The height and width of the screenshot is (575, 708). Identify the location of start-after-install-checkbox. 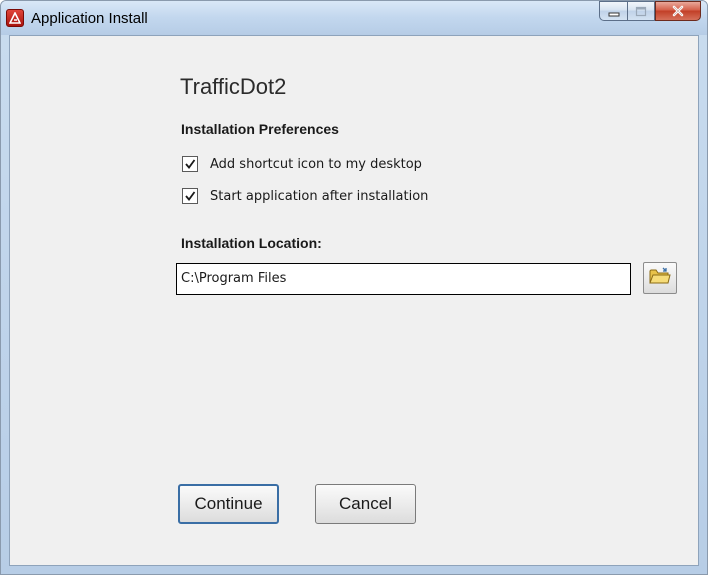
(190, 196).